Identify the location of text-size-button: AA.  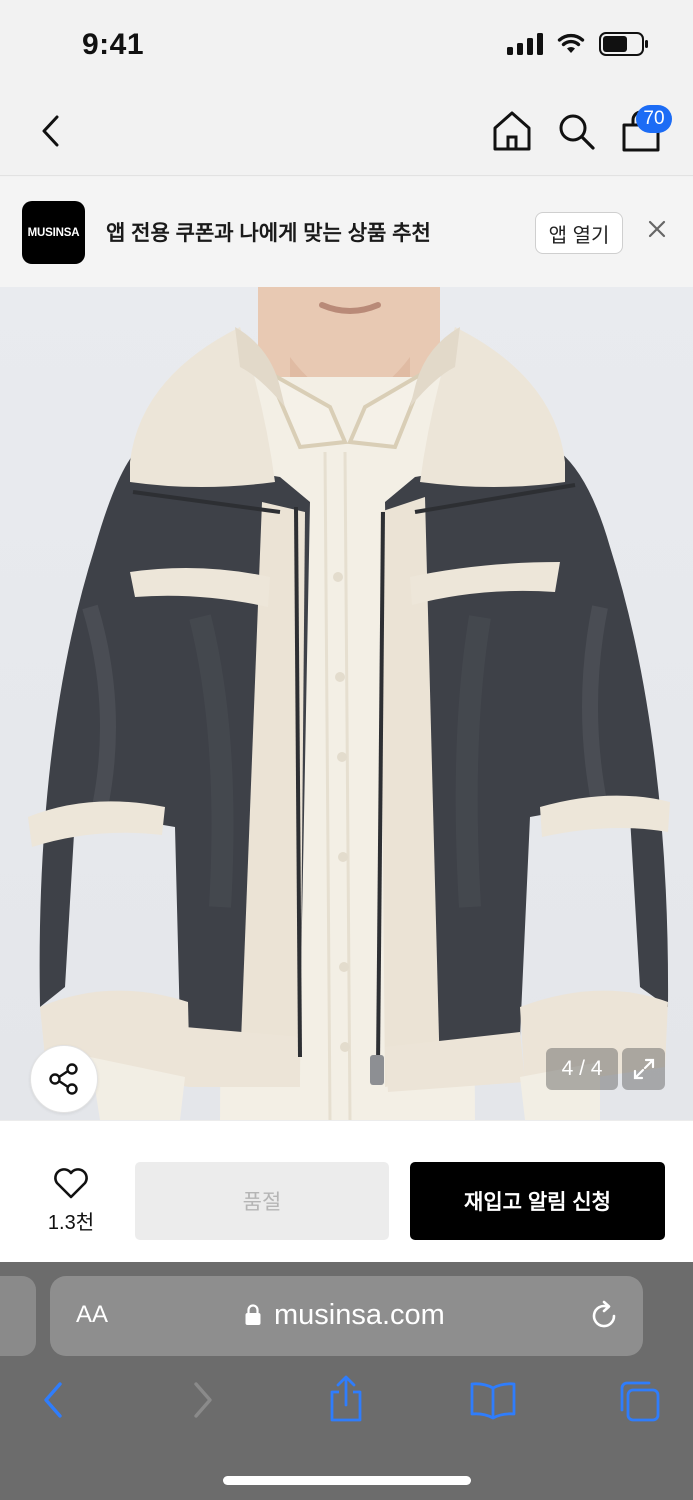
(92, 1315).